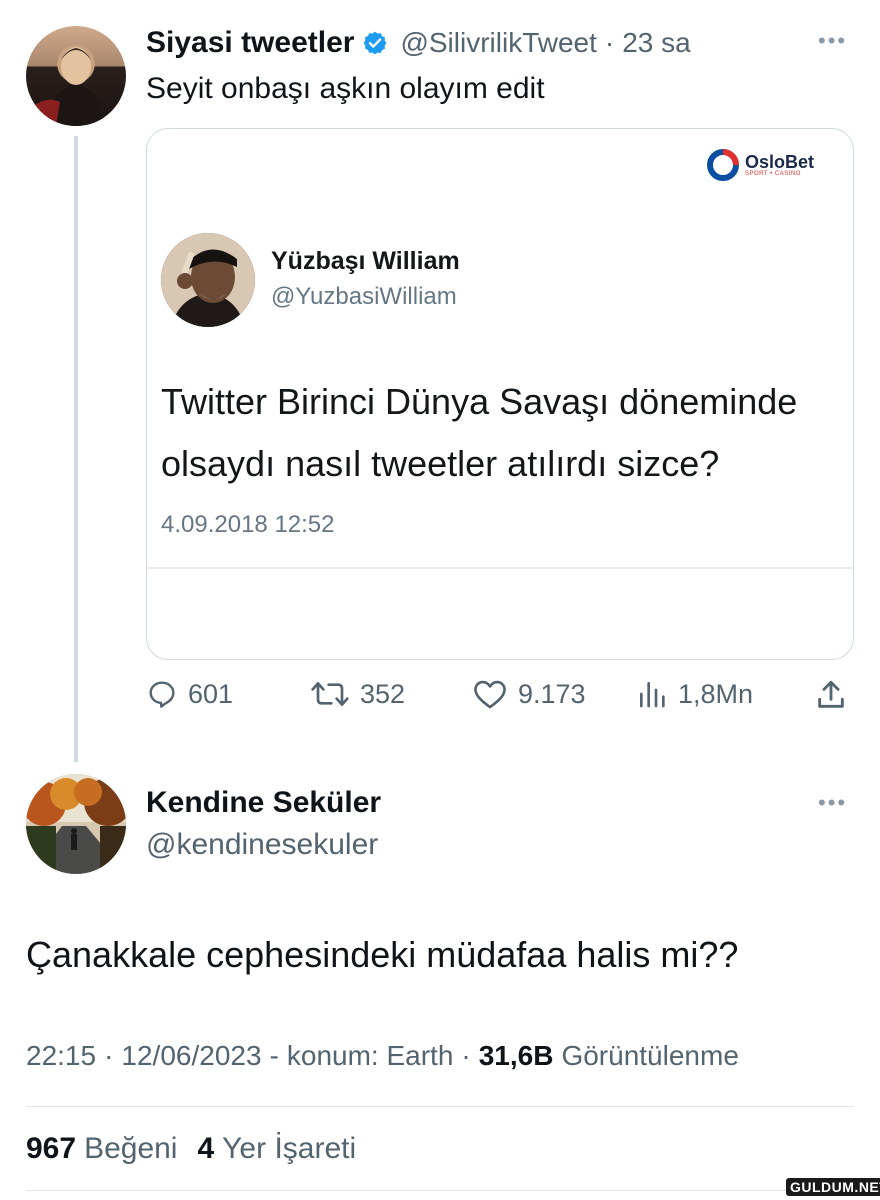 The image size is (880, 1200). I want to click on tweet-text: Seyit onbaşı aşkın olayım edit, so click(345, 88).